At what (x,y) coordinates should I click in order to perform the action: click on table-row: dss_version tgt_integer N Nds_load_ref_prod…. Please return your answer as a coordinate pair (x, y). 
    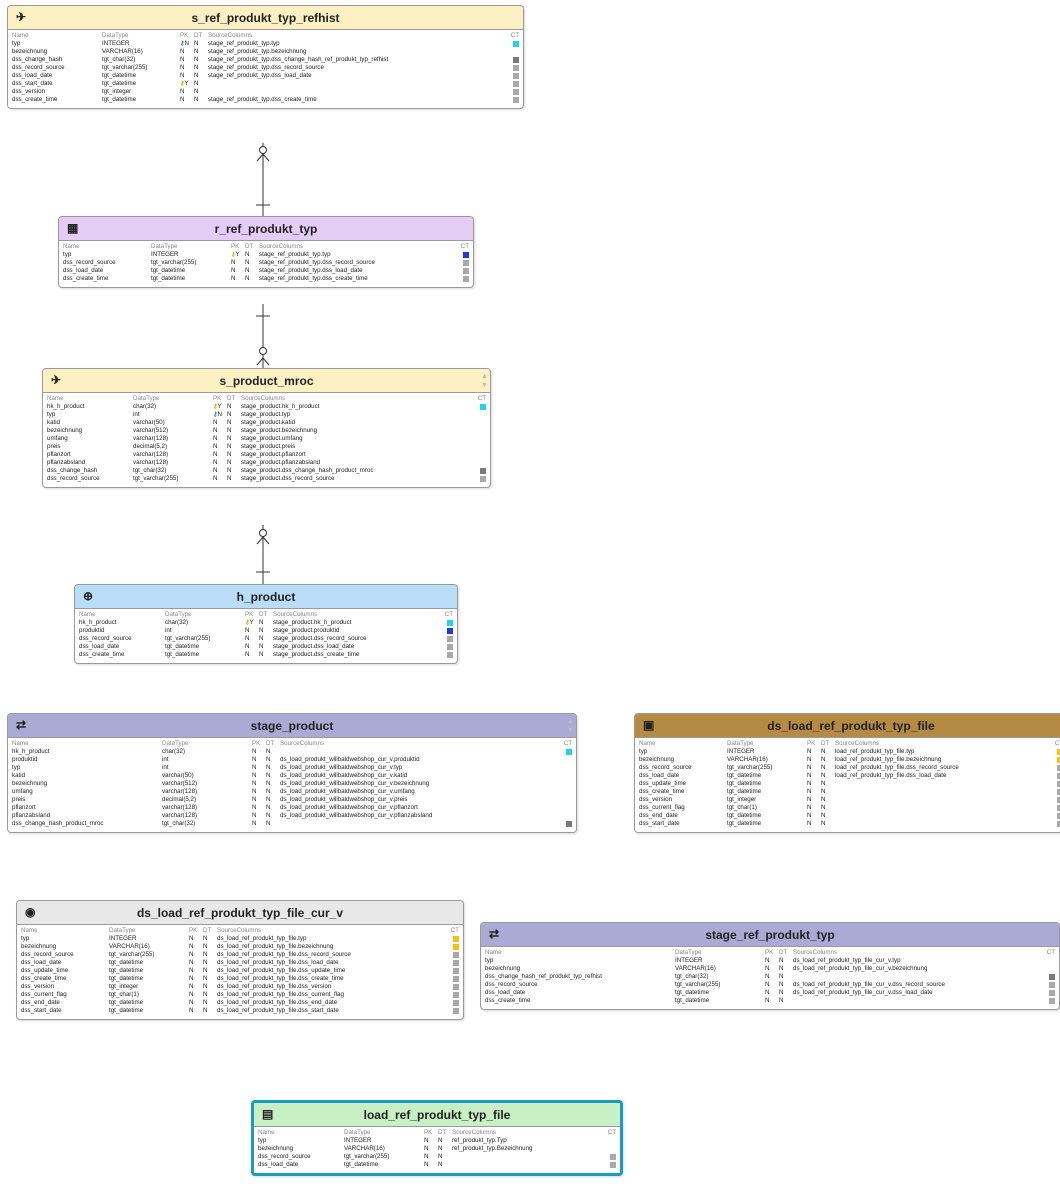
    Looking at the image, I should click on (240, 987).